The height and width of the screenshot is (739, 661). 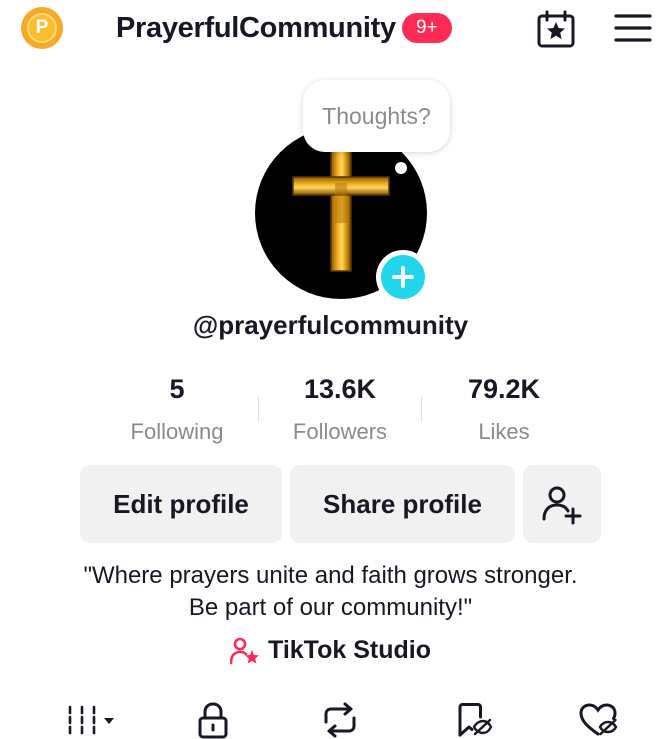 I want to click on stat-label: Followers, so click(x=340, y=431).